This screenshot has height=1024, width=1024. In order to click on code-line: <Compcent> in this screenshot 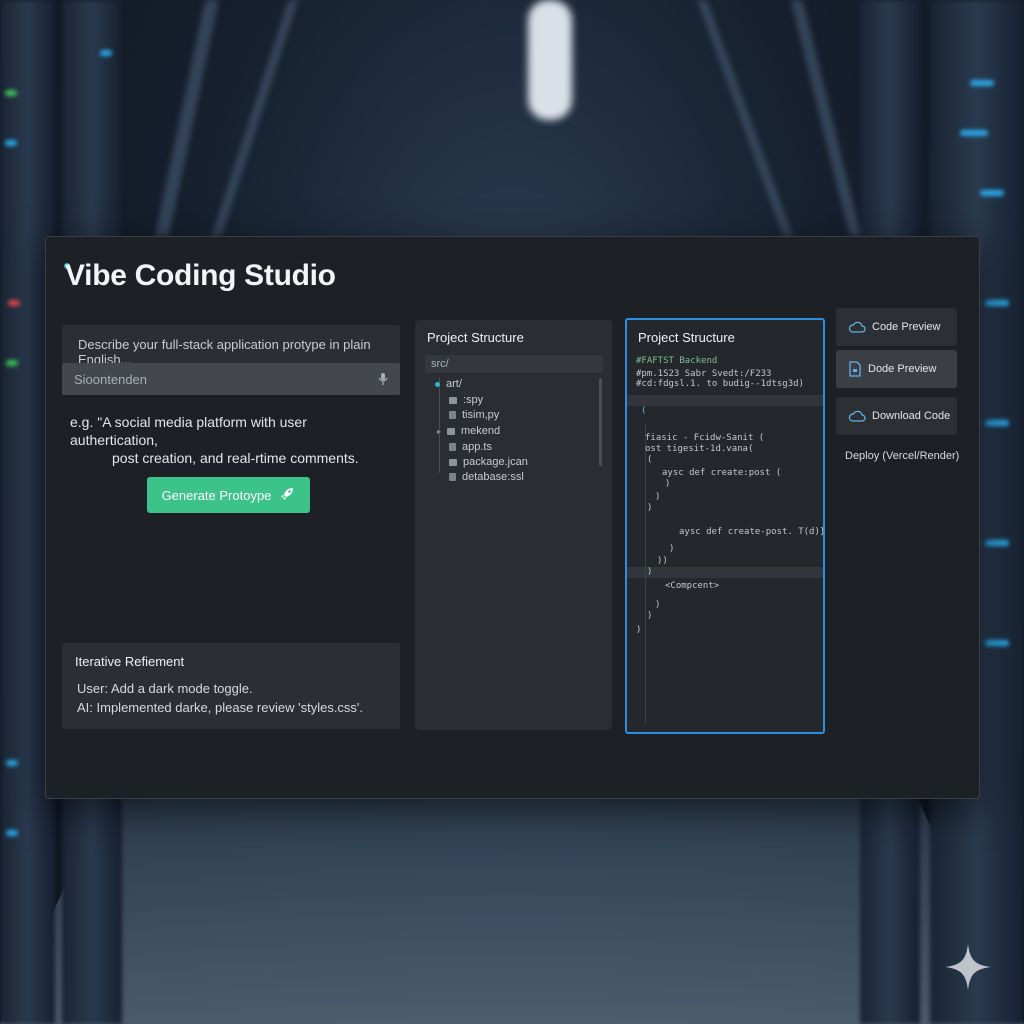, I will do `click(692, 586)`.